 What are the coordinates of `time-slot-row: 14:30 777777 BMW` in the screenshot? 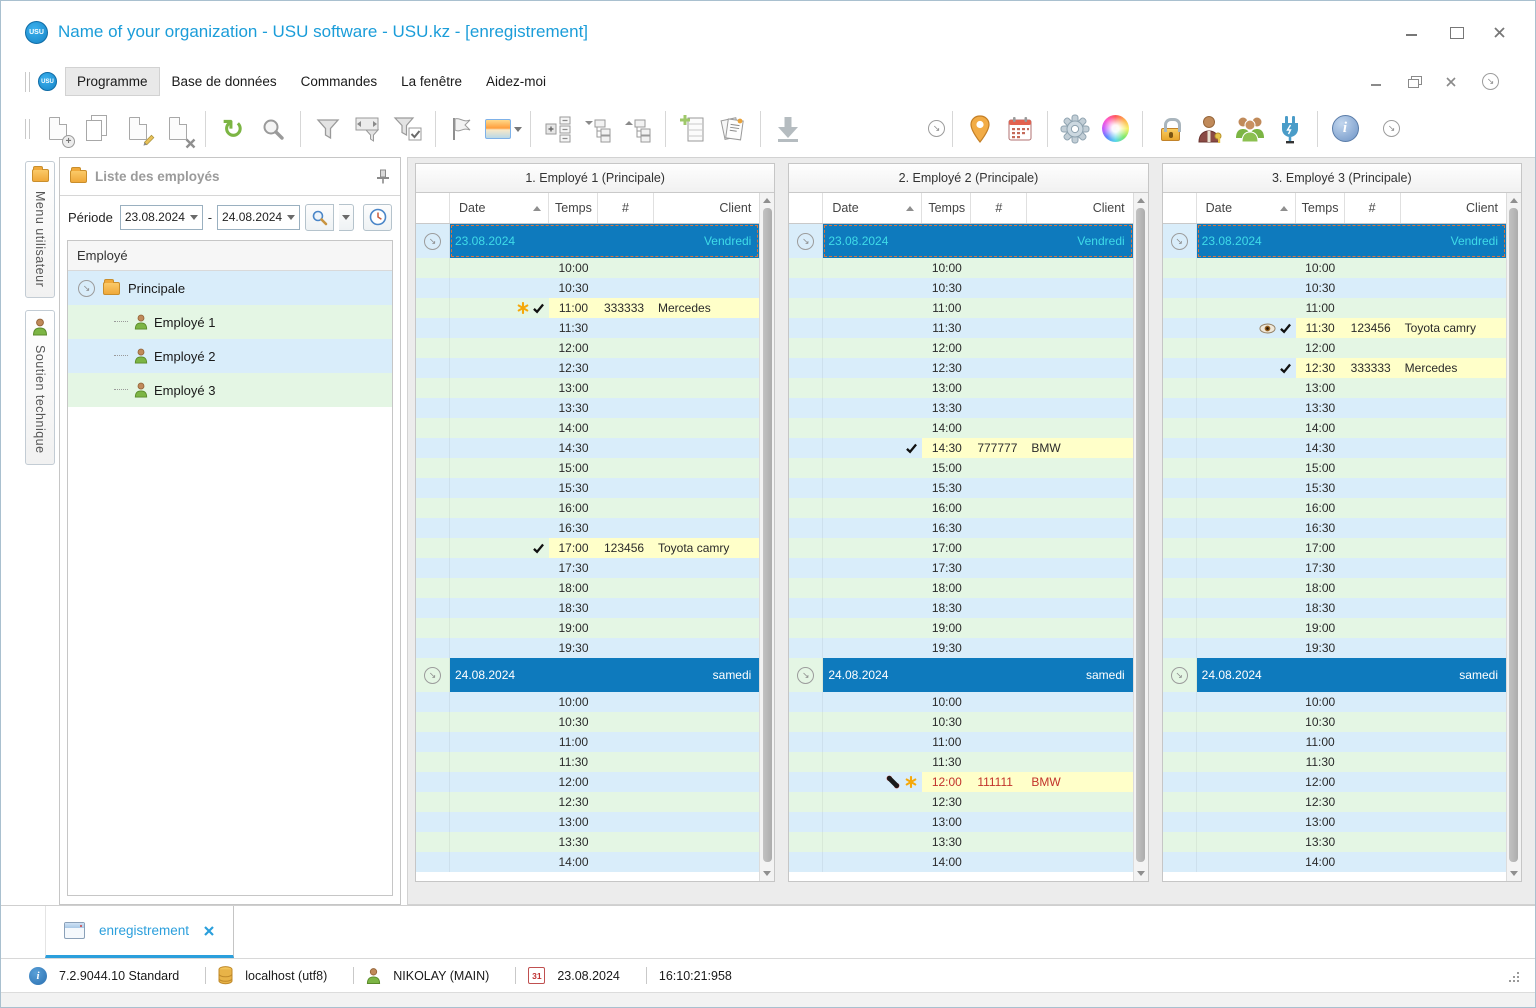 It's located at (961, 448).